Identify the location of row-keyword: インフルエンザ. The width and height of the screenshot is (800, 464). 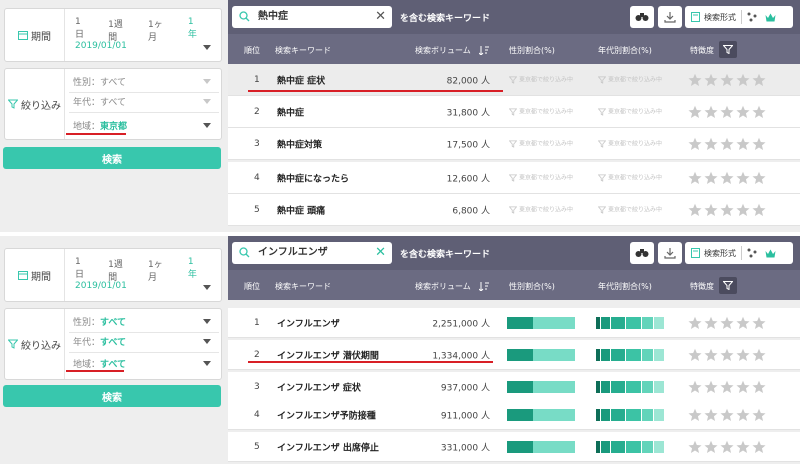
(308, 322).